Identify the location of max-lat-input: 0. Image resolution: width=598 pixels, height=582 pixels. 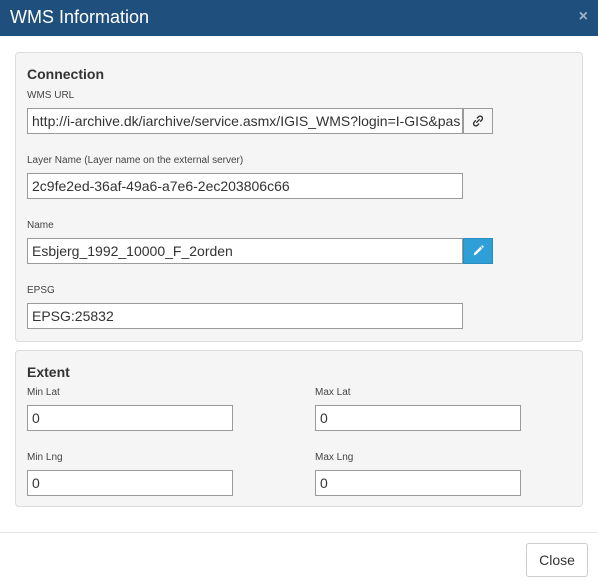
(418, 418).